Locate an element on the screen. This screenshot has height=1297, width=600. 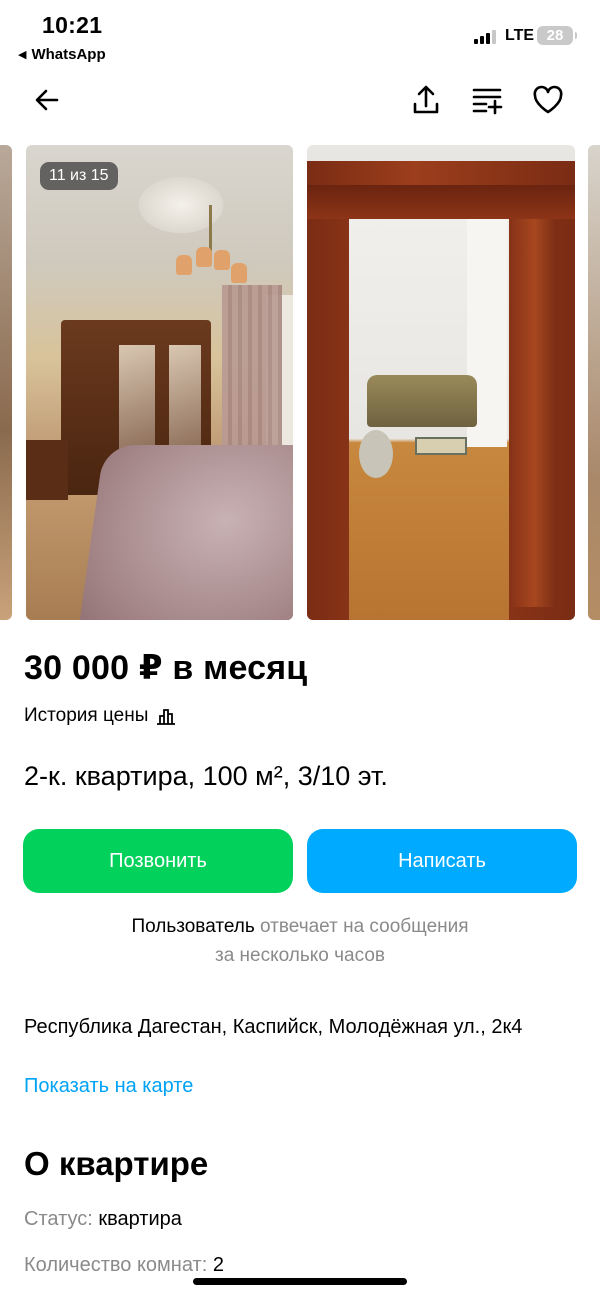
battery-level: 28 is located at coordinates (555, 35).